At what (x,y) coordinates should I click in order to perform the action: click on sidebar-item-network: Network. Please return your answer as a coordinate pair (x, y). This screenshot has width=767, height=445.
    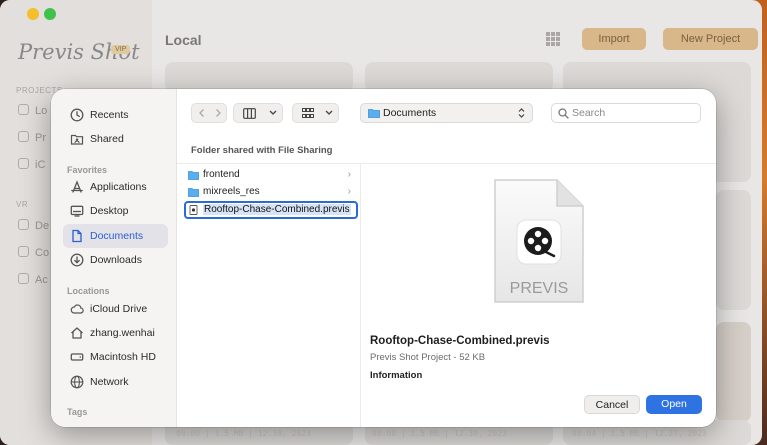
    Looking at the image, I should click on (115, 382).